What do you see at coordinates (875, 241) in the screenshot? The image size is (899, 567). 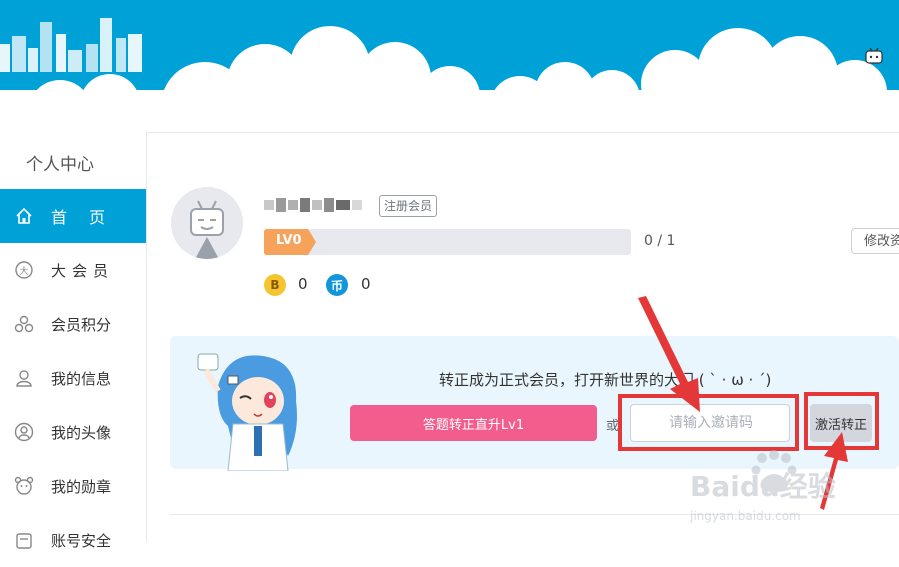 I see `edit-profile-button: 修改资` at bounding box center [875, 241].